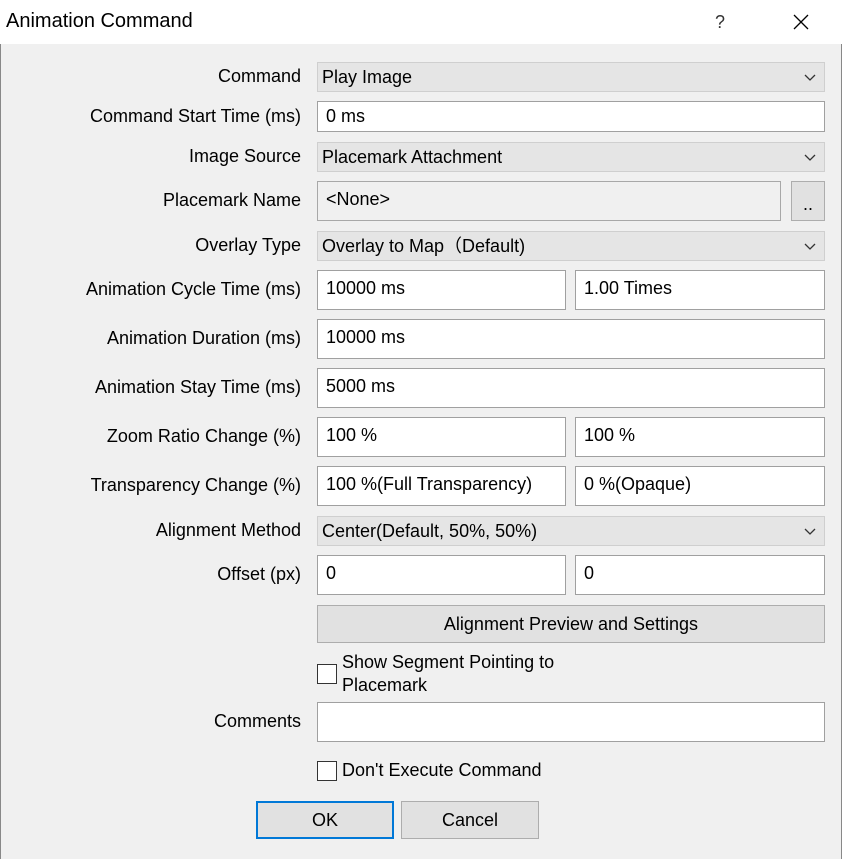  What do you see at coordinates (327, 674) in the screenshot?
I see `show-segment-checkbox` at bounding box center [327, 674].